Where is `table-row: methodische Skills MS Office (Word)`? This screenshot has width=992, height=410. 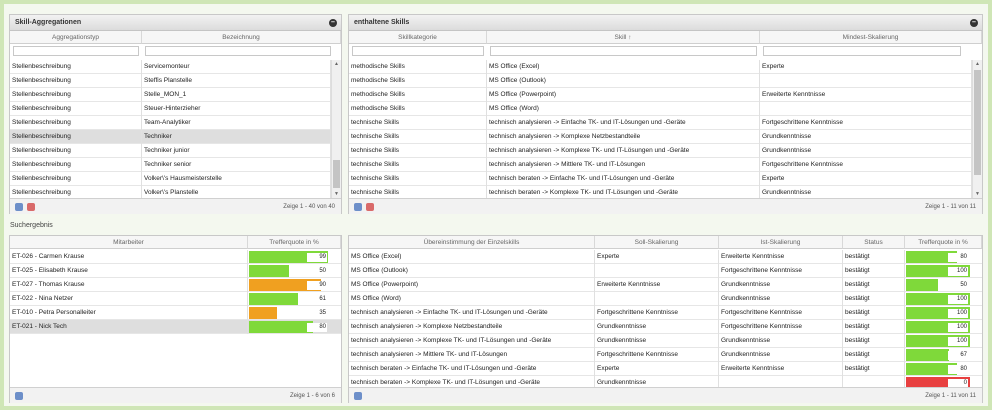
table-row: methodische Skills MS Office (Word) is located at coordinates (660, 109).